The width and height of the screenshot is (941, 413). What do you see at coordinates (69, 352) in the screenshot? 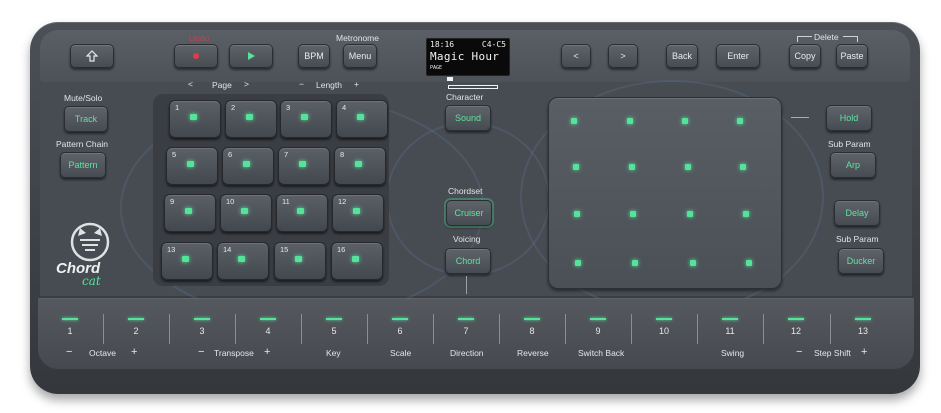
I see `octave-minus: −` at bounding box center [69, 352].